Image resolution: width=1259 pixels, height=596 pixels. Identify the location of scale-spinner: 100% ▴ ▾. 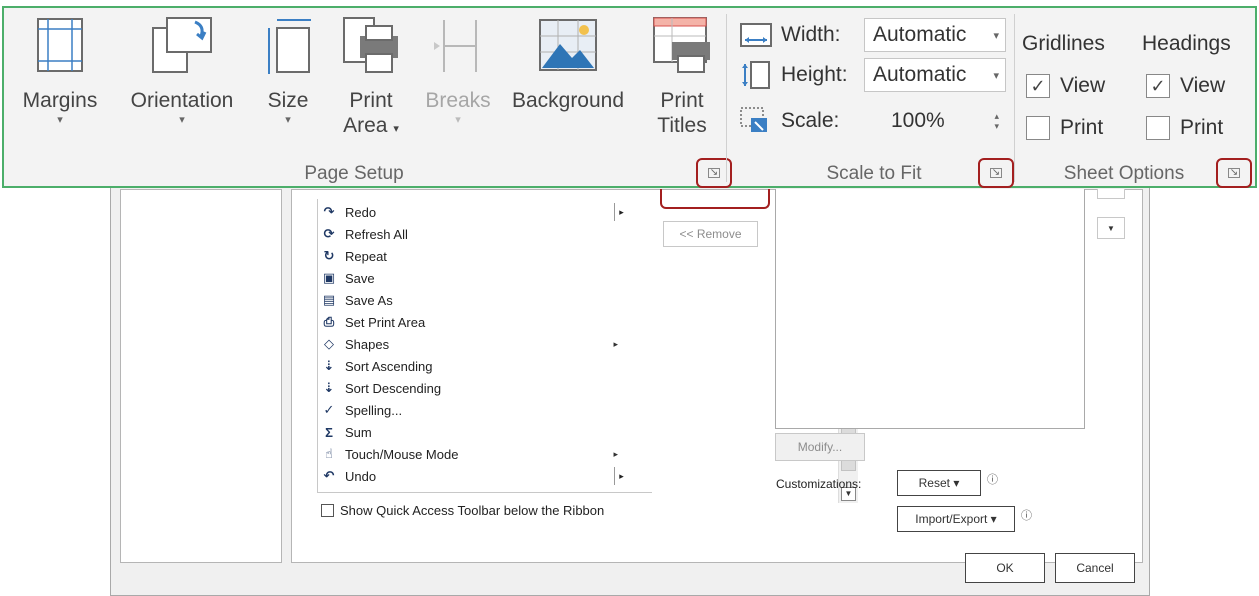
(935, 121).